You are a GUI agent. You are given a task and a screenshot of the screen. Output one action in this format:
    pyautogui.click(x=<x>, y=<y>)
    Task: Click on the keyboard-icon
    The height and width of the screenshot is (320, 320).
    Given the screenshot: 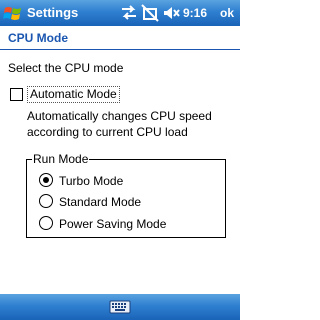 What is the action you would take?
    pyautogui.click(x=120, y=307)
    